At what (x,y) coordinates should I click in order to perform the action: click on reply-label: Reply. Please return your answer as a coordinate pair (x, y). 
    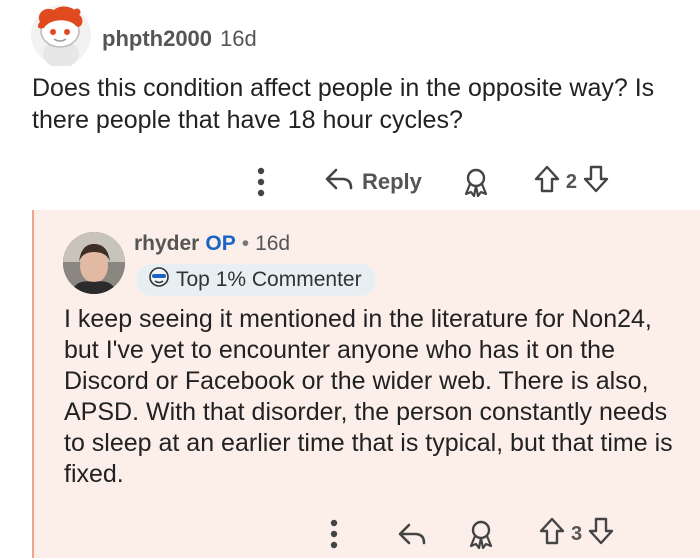
    Looking at the image, I should click on (392, 181).